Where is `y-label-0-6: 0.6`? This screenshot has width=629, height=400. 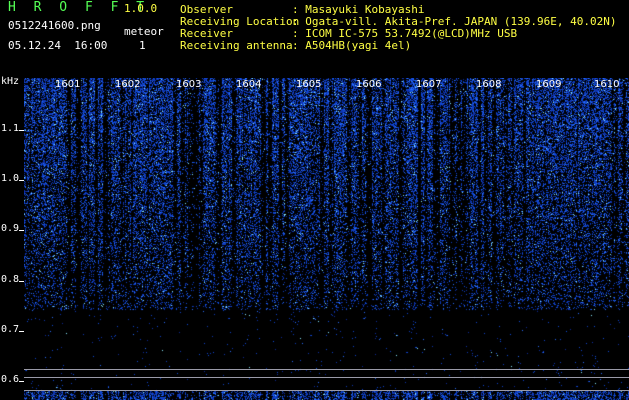
y-label-0-6: 0.6 is located at coordinates (10, 379).